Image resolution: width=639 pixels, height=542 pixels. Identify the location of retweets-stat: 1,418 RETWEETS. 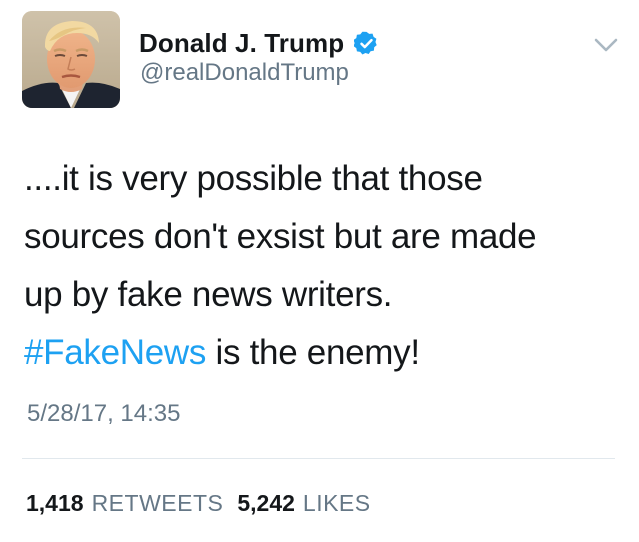
(124, 503).